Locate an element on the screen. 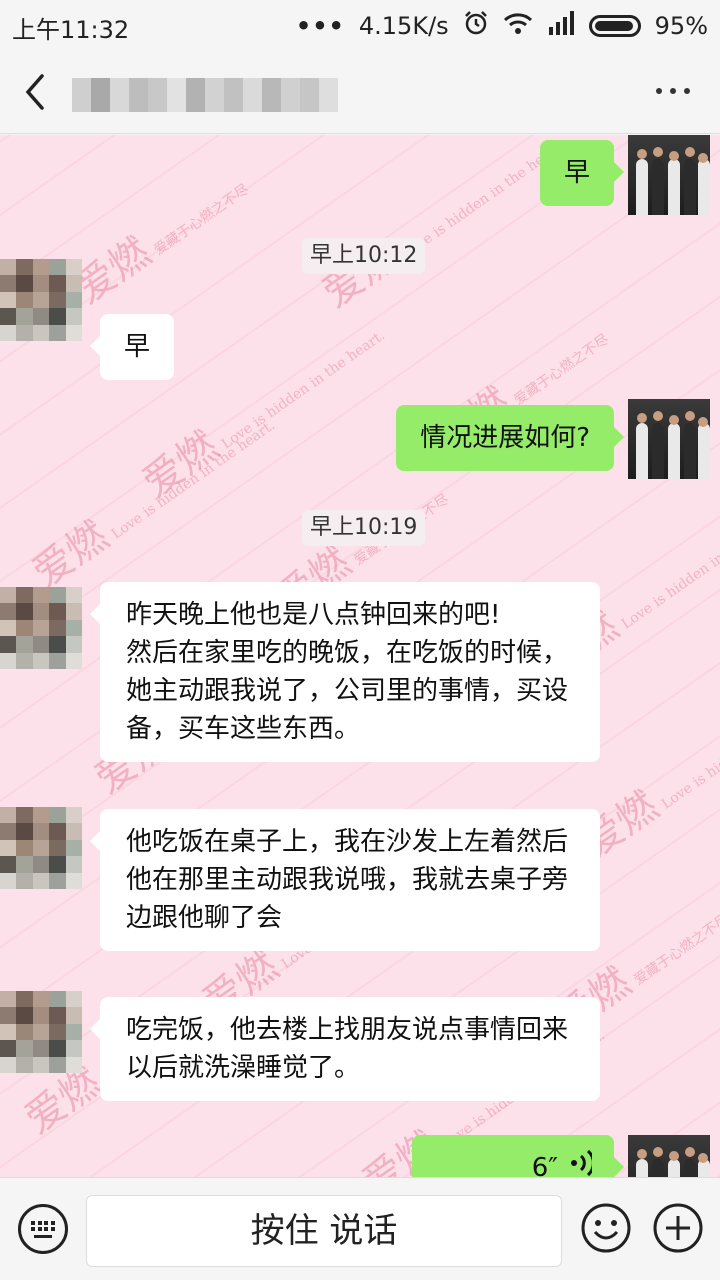 The image size is (720, 1280). voice-message-bubble: 6″ is located at coordinates (518, 1156).